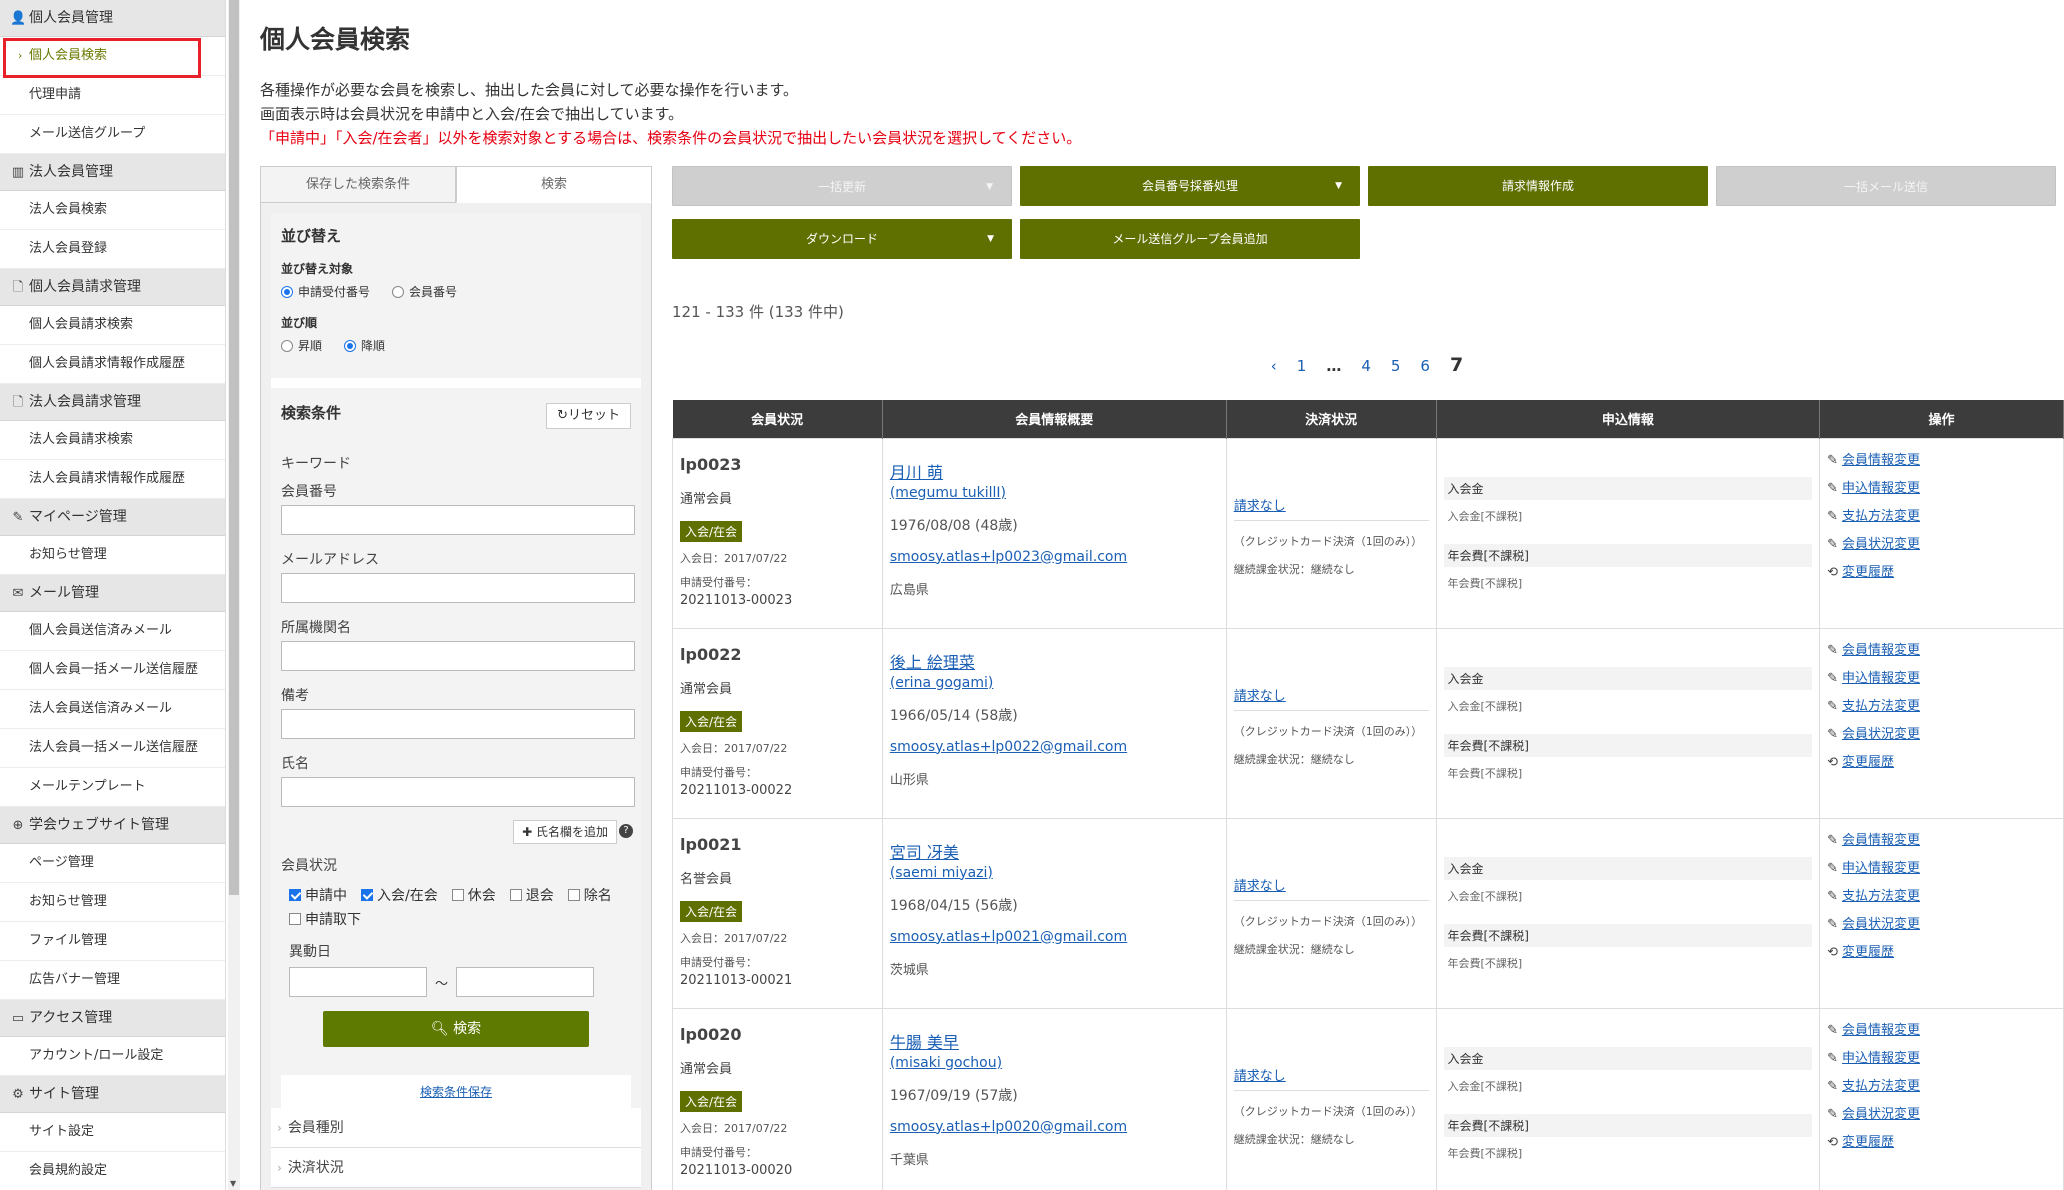 The height and width of the screenshot is (1190, 2064). Describe the element at coordinates (112, 95) in the screenshot. I see `sidebar-item: 代理申請` at that location.